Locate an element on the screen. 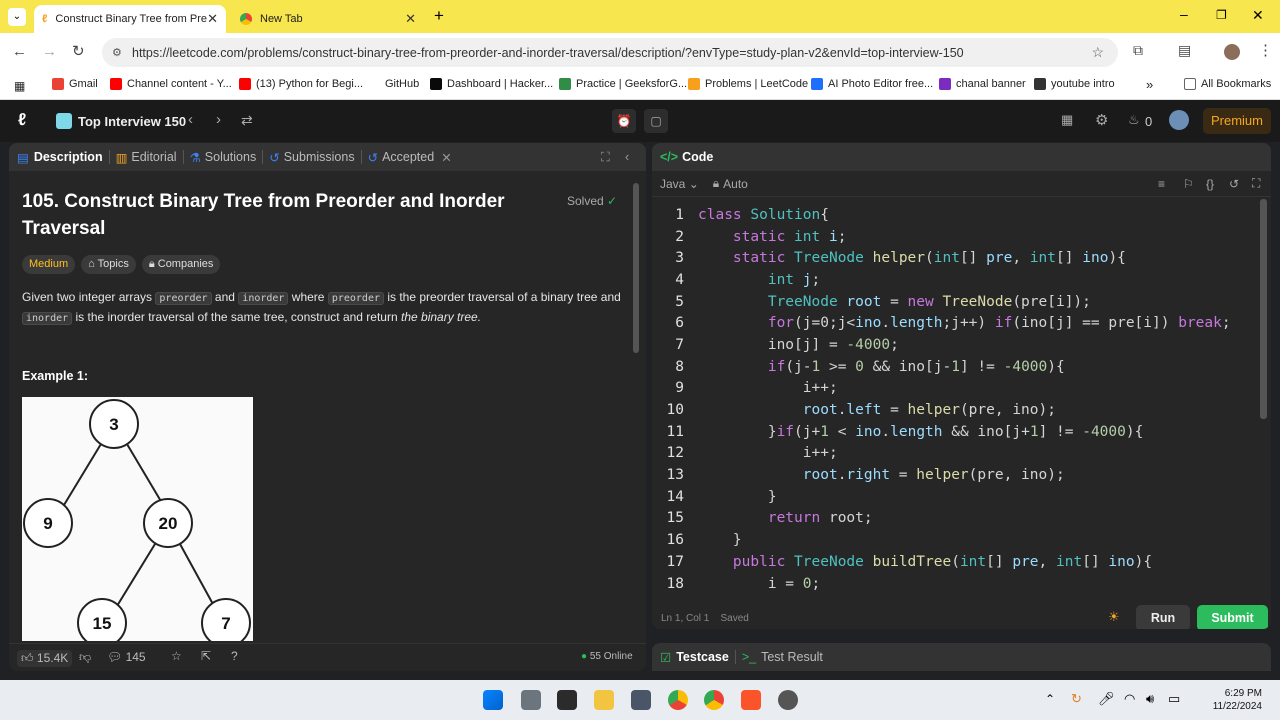 This screenshot has width=1280, height=720. brave-icon is located at coordinates (751, 700).